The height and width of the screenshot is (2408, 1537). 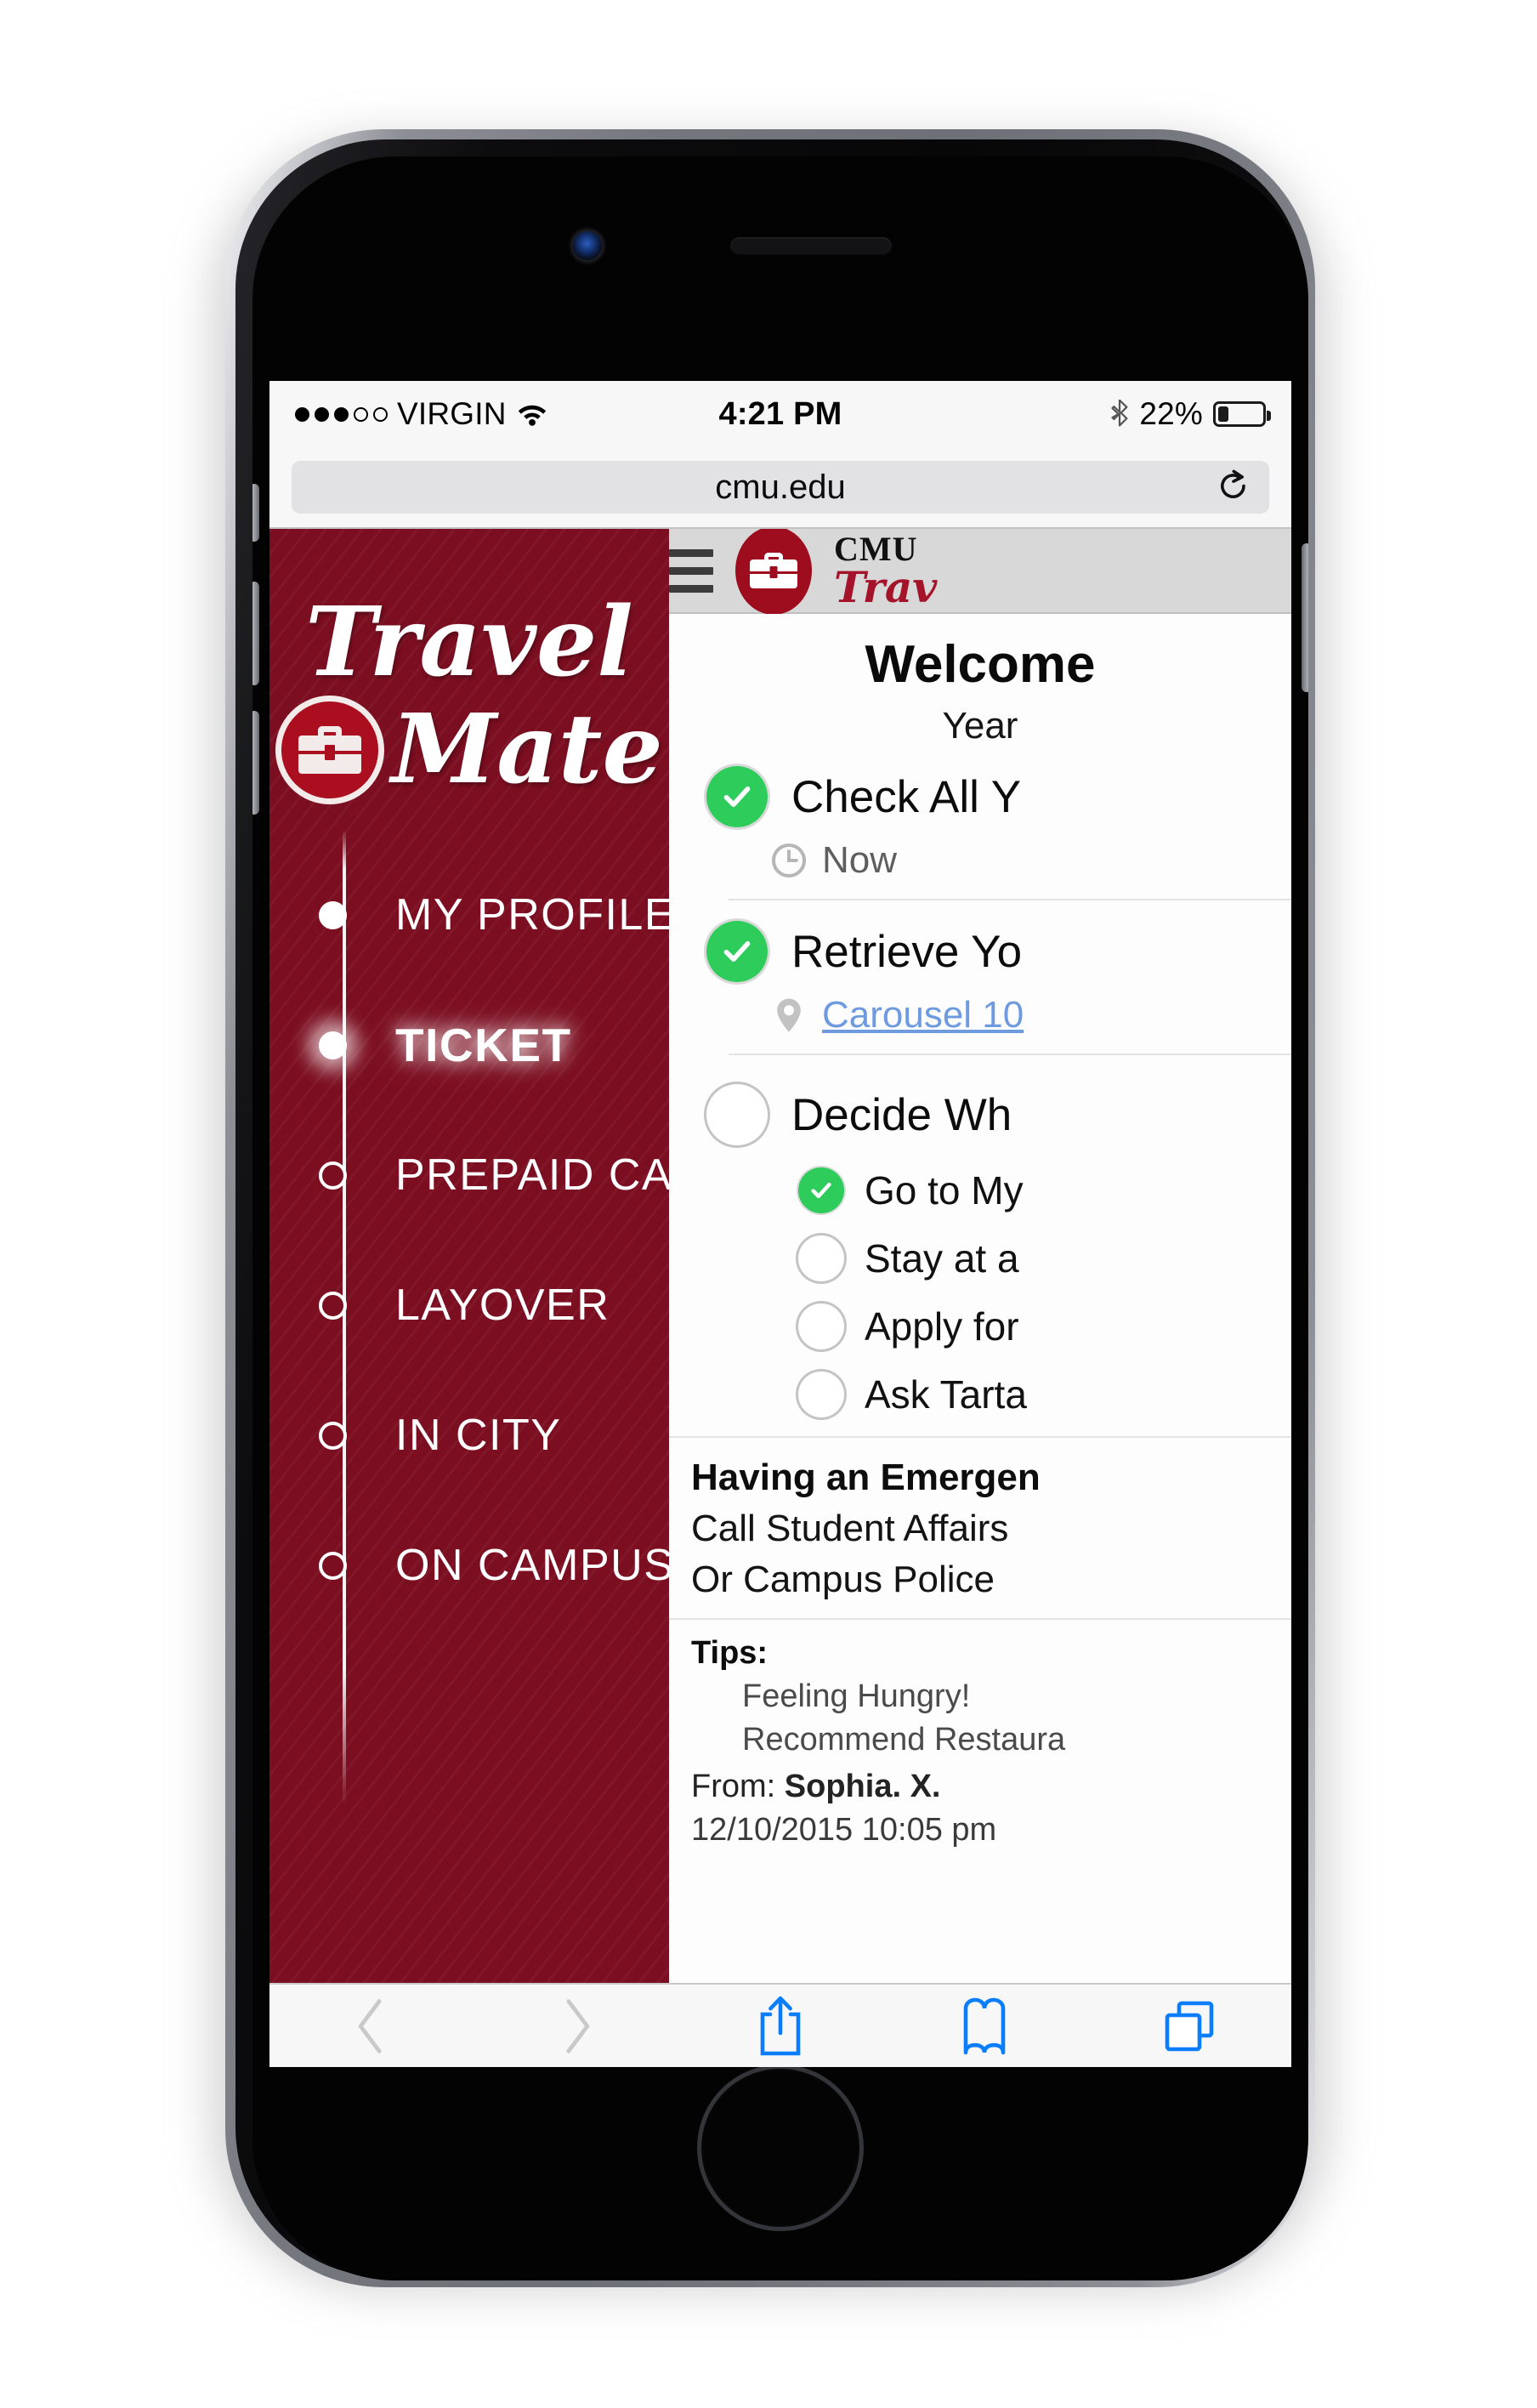 I want to click on reload-icon, so click(x=1233, y=487).